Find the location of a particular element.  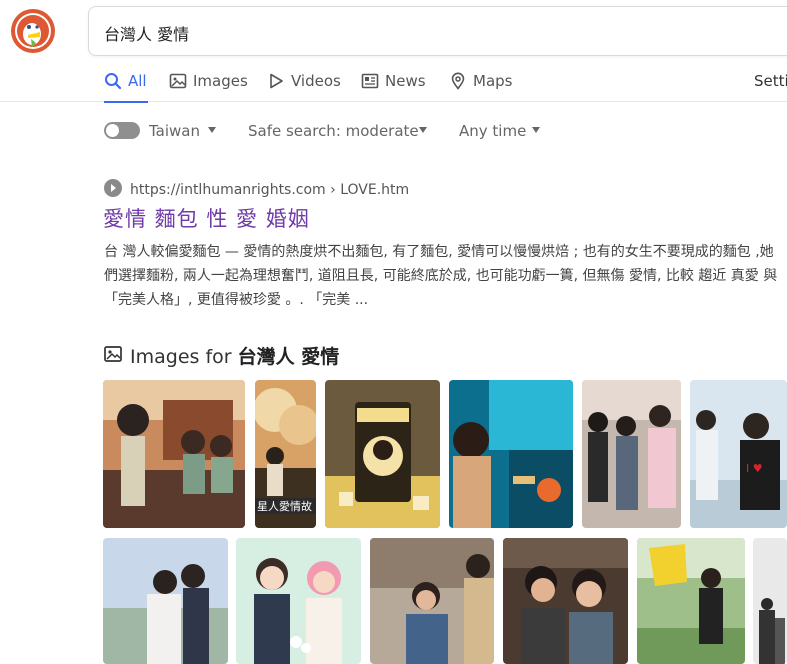

search-input: 台灣人 愛情 is located at coordinates (437, 31).